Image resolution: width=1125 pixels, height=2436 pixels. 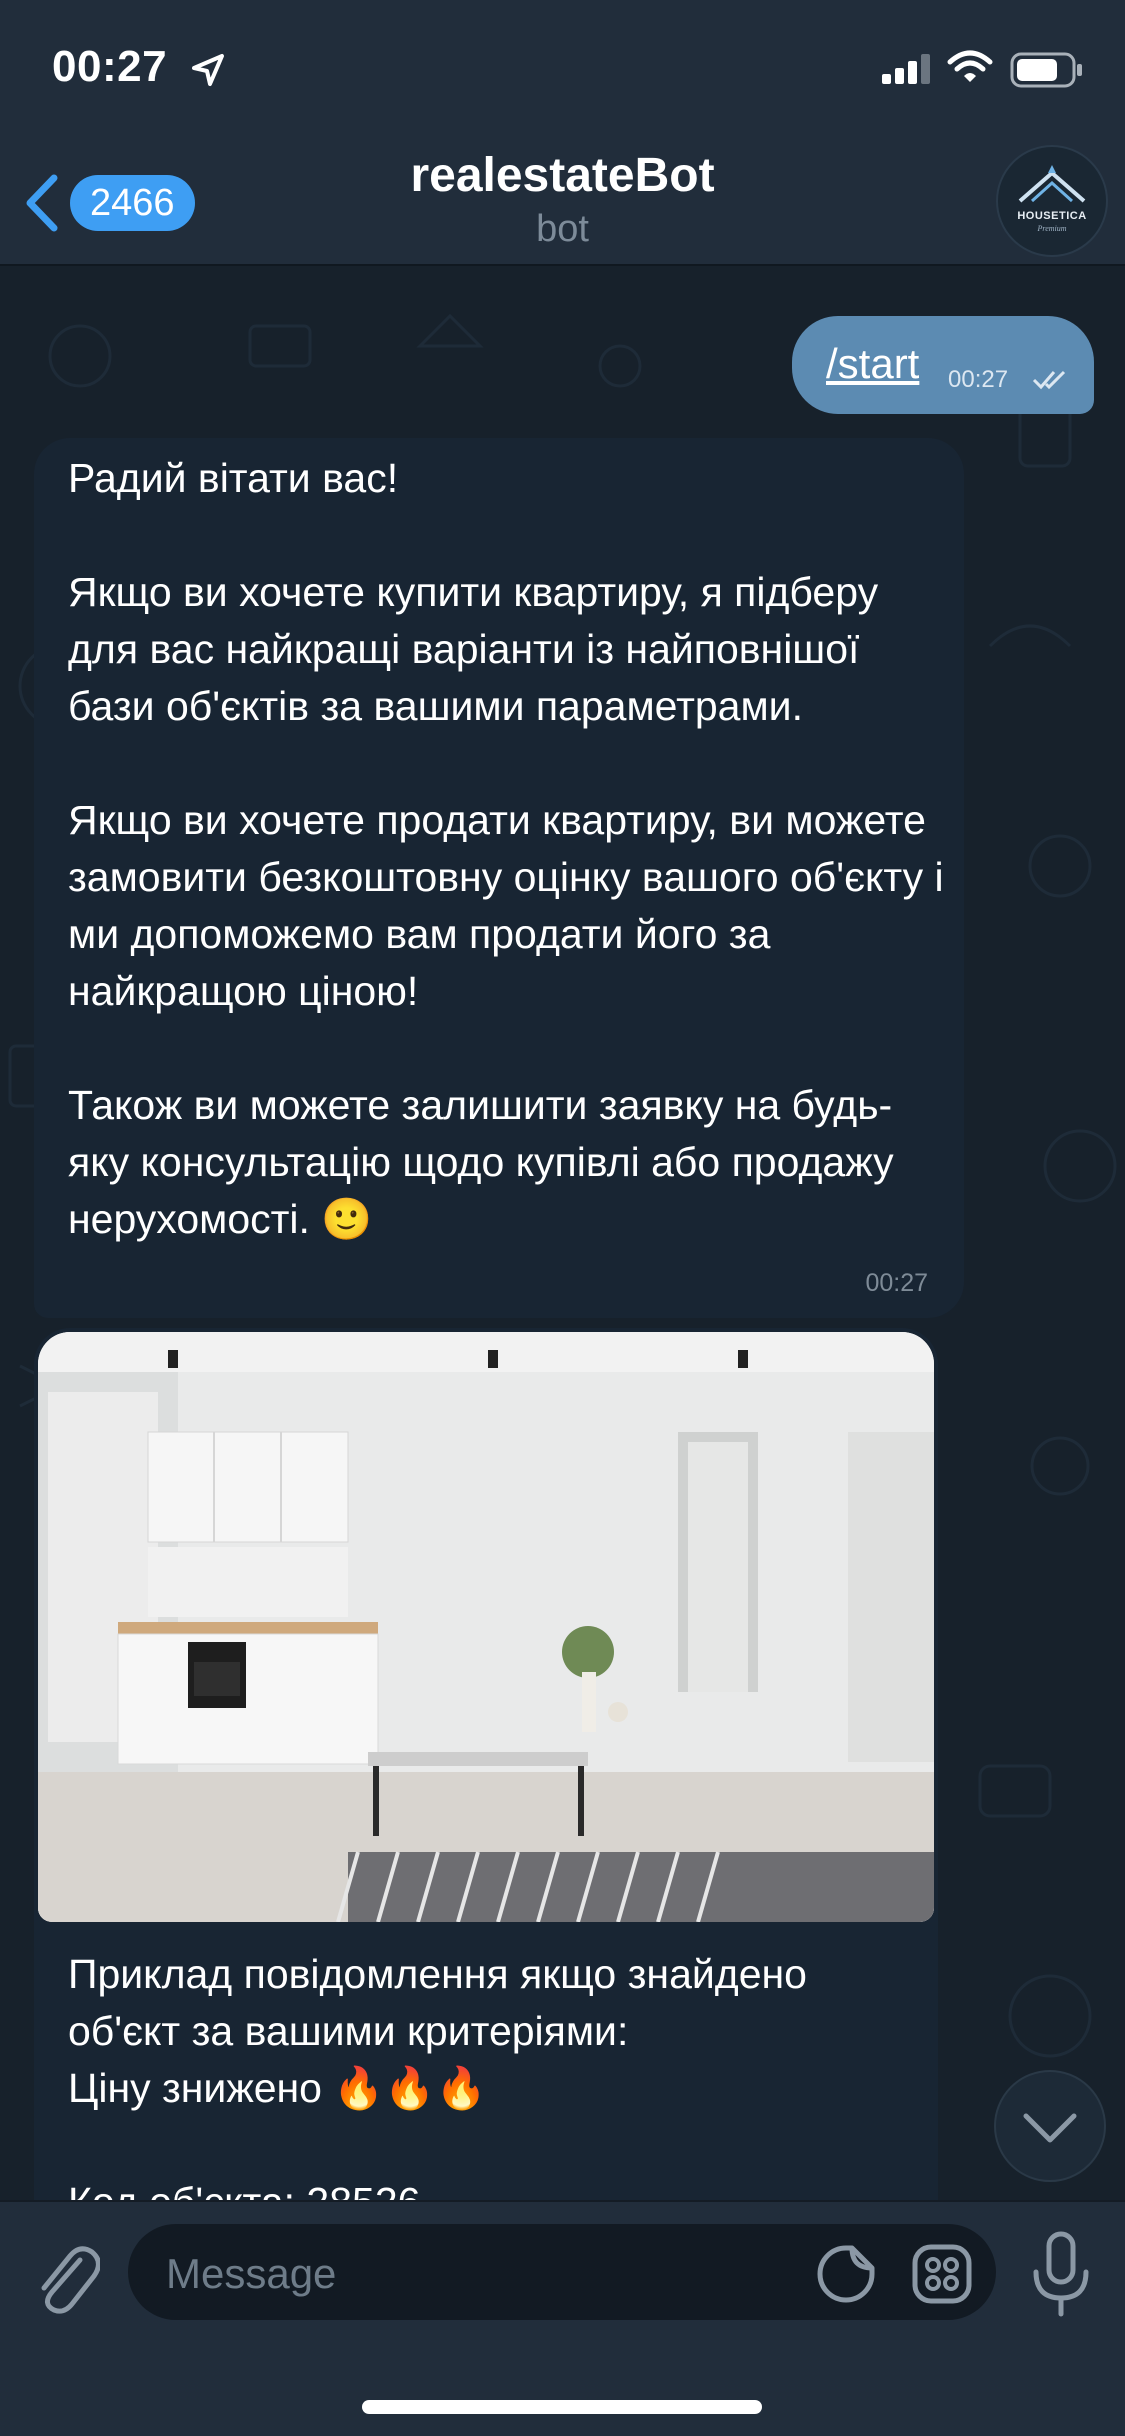 I want to click on avatar-subtext: Premium, so click(x=1052, y=228).